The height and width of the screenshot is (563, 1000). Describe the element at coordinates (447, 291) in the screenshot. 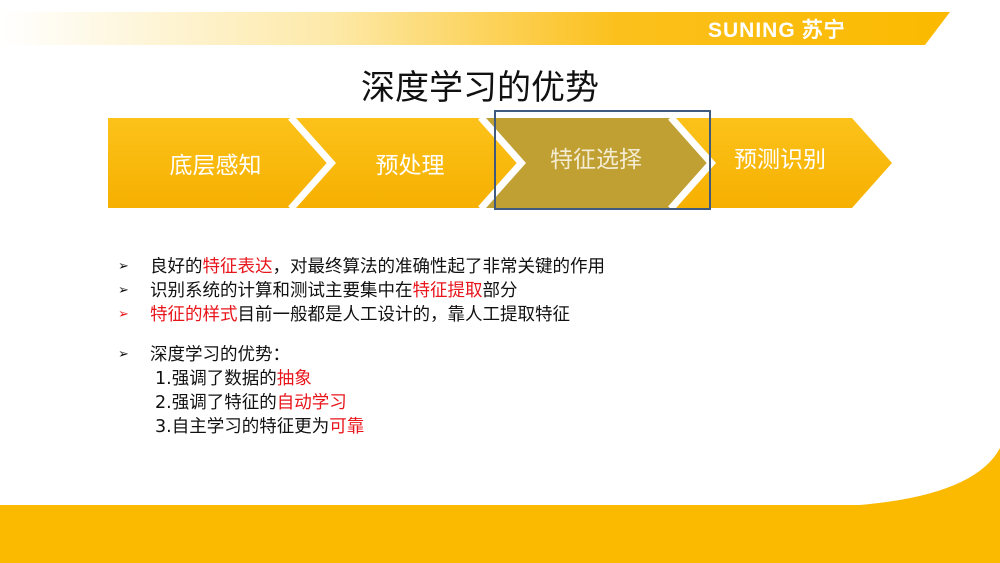

I see `bullet-highlight: 特征提取` at that location.